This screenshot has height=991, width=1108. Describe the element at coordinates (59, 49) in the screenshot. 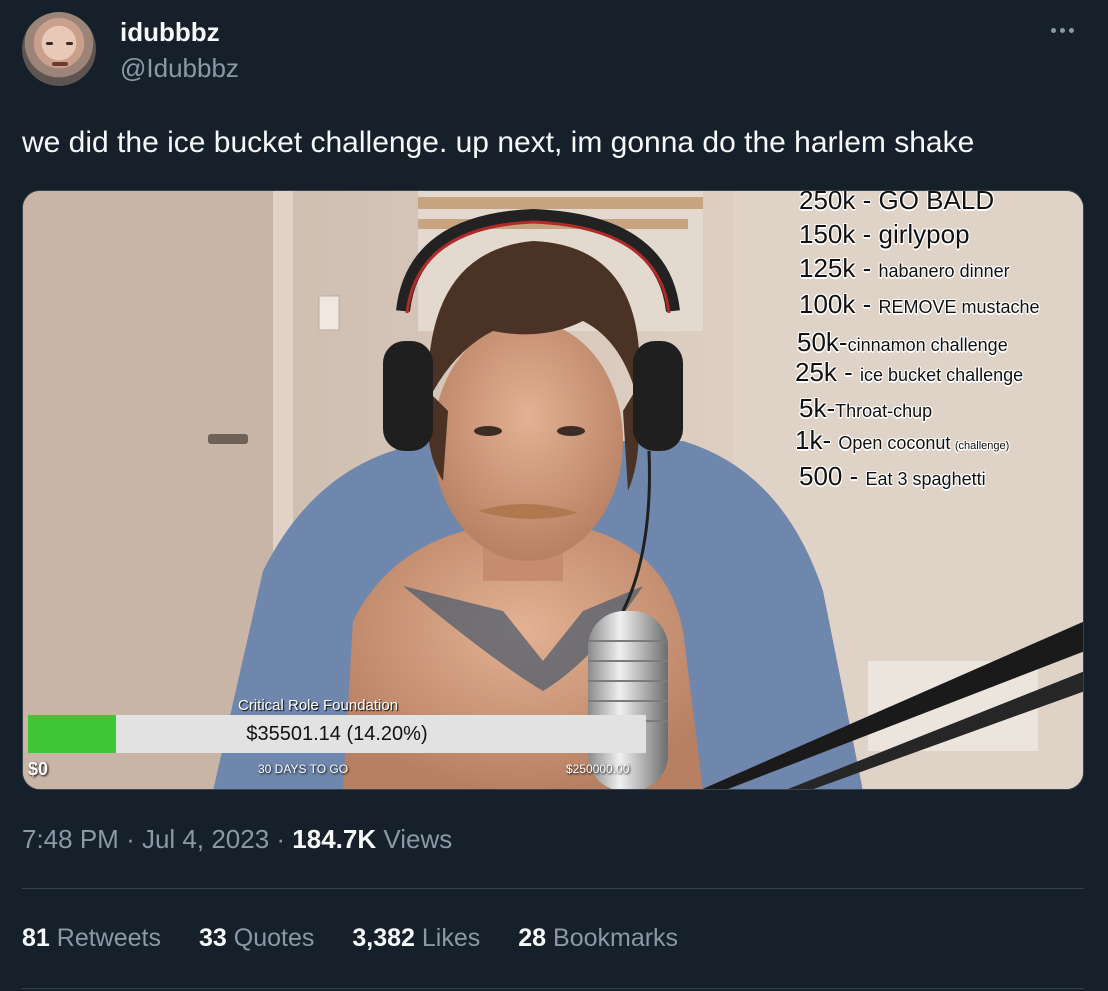

I see `avatar` at that location.